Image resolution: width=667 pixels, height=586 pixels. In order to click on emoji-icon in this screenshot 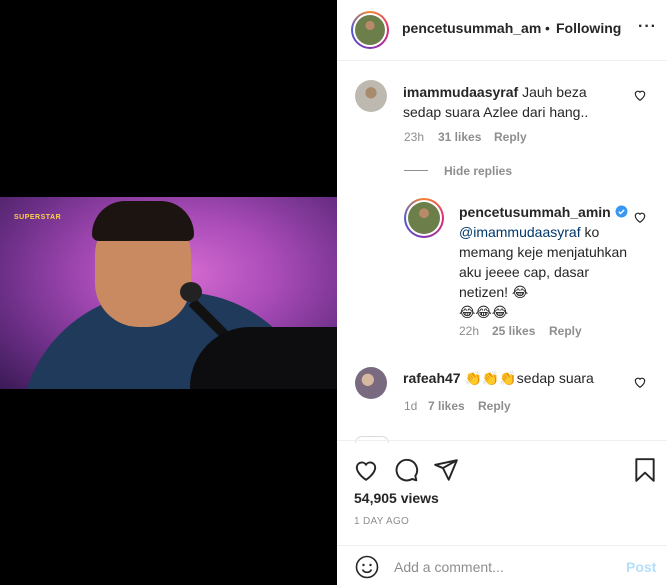, I will do `click(367, 567)`.